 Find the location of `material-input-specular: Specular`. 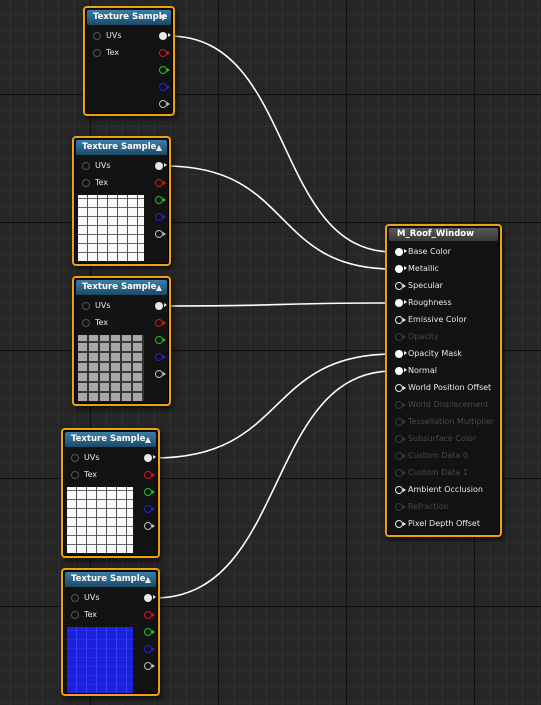

material-input-specular: Specular is located at coordinates (445, 286).